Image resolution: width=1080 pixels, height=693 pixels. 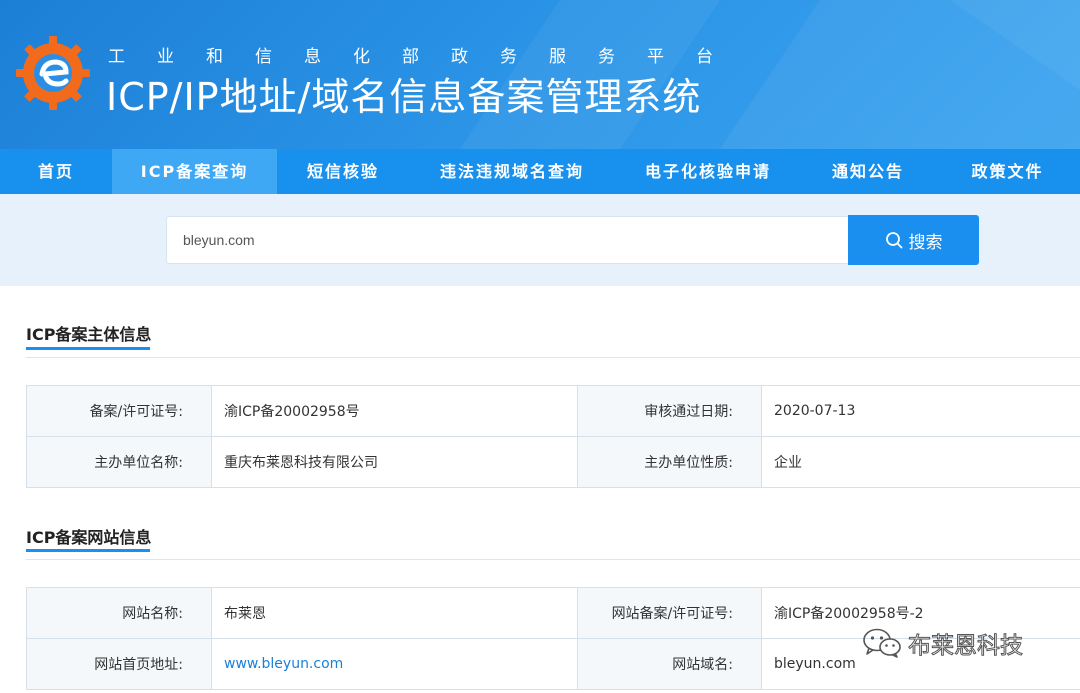 What do you see at coordinates (283, 664) in the screenshot?
I see `homepage-url-link: www.bleyun.com` at bounding box center [283, 664].